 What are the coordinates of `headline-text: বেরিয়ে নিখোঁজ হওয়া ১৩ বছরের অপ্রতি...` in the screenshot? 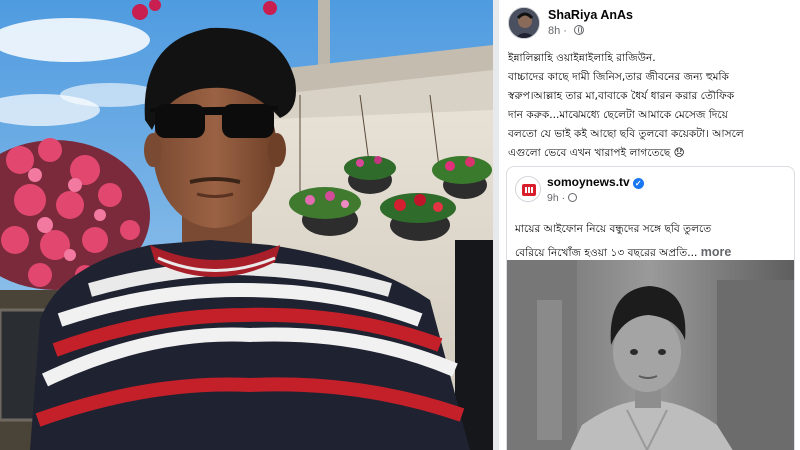 It's located at (606, 253).